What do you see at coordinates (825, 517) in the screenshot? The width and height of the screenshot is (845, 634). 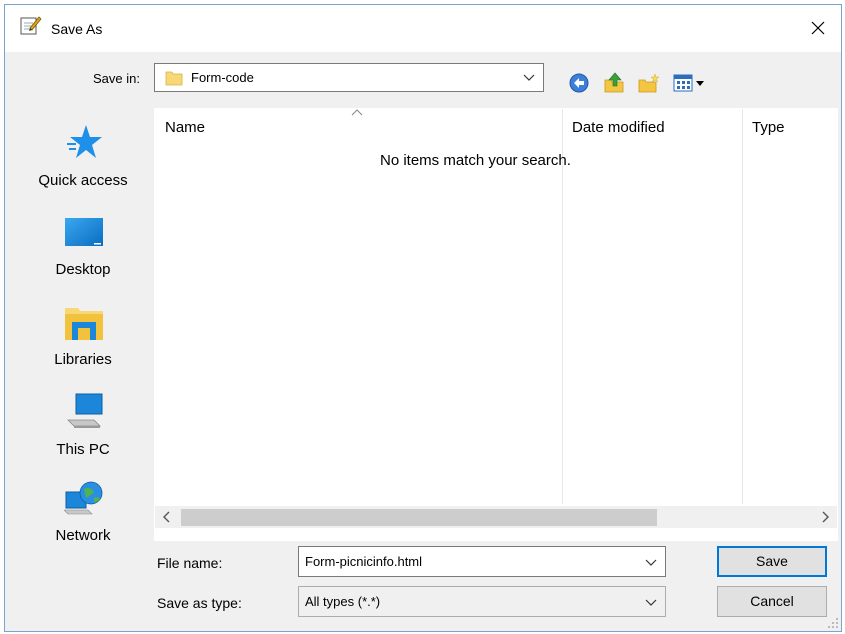 I see `scroll-right-icon` at bounding box center [825, 517].